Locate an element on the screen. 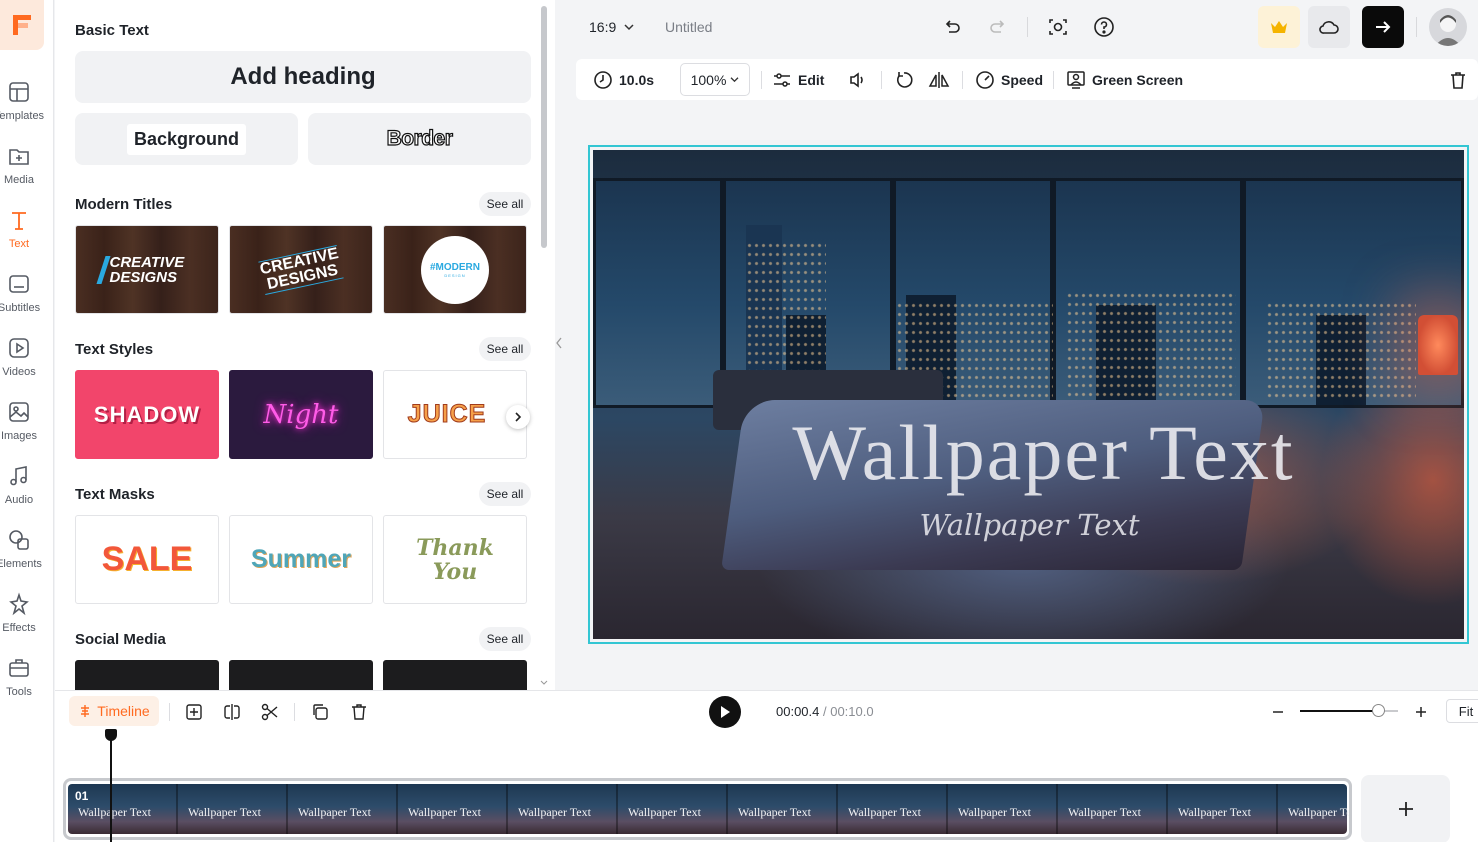 The image size is (1478, 842). city-lights is located at coordinates (1151, 346).